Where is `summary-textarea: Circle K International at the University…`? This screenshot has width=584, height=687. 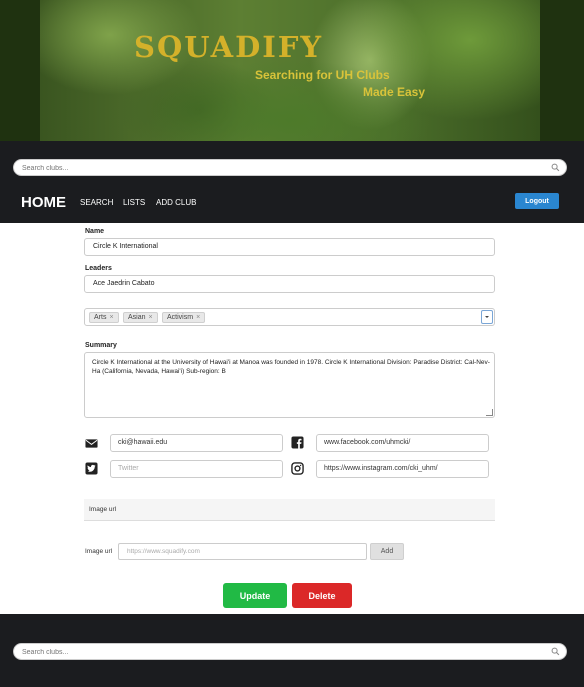 summary-textarea: Circle K International at the University… is located at coordinates (289, 385).